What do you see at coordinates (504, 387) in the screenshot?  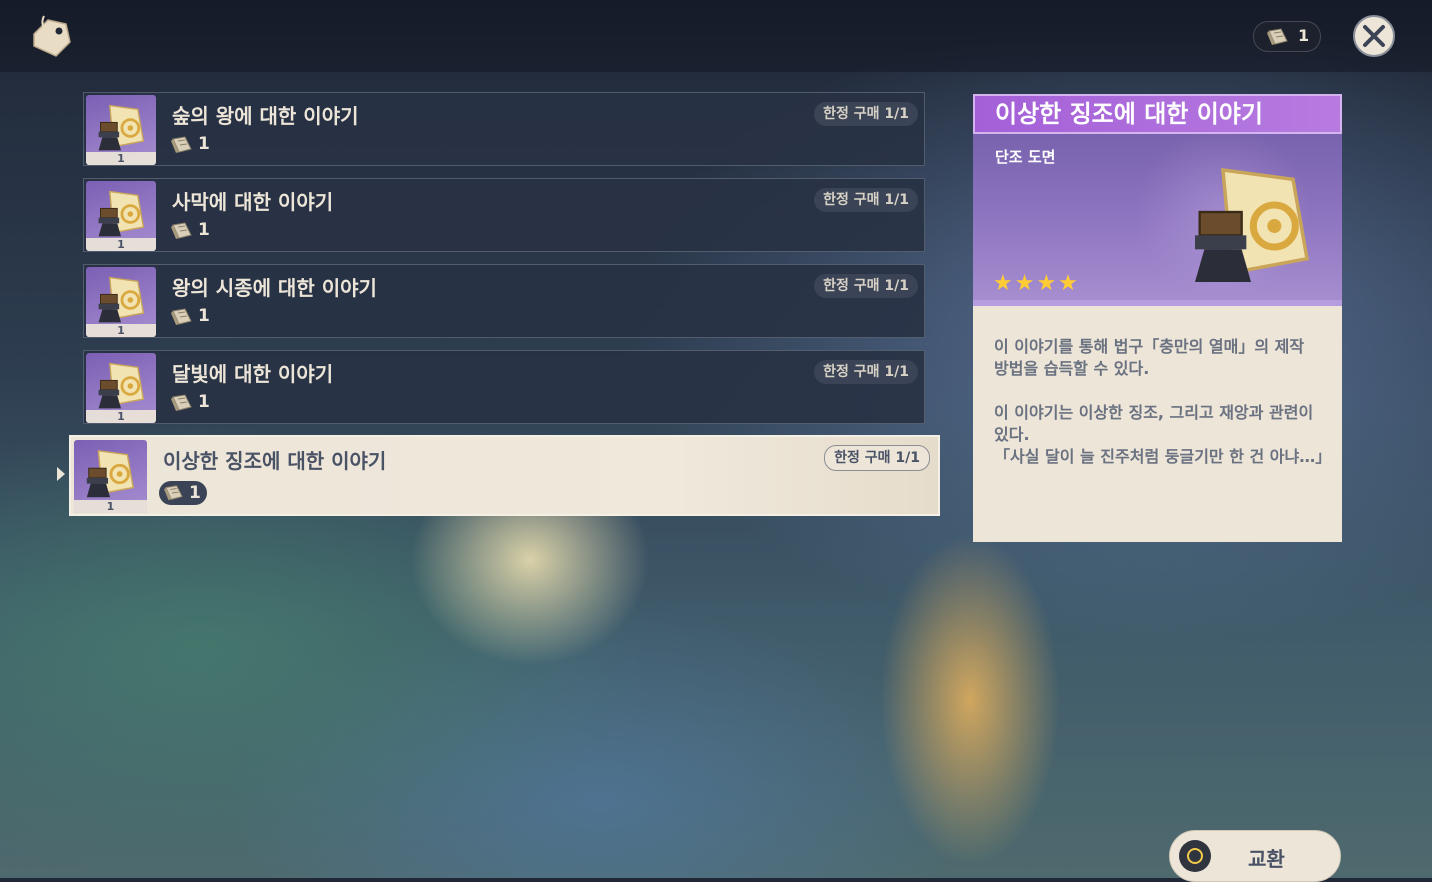 I see `shop-item-3: 1 달빛에 대한 이야기 1 한정 구매 1/1` at bounding box center [504, 387].